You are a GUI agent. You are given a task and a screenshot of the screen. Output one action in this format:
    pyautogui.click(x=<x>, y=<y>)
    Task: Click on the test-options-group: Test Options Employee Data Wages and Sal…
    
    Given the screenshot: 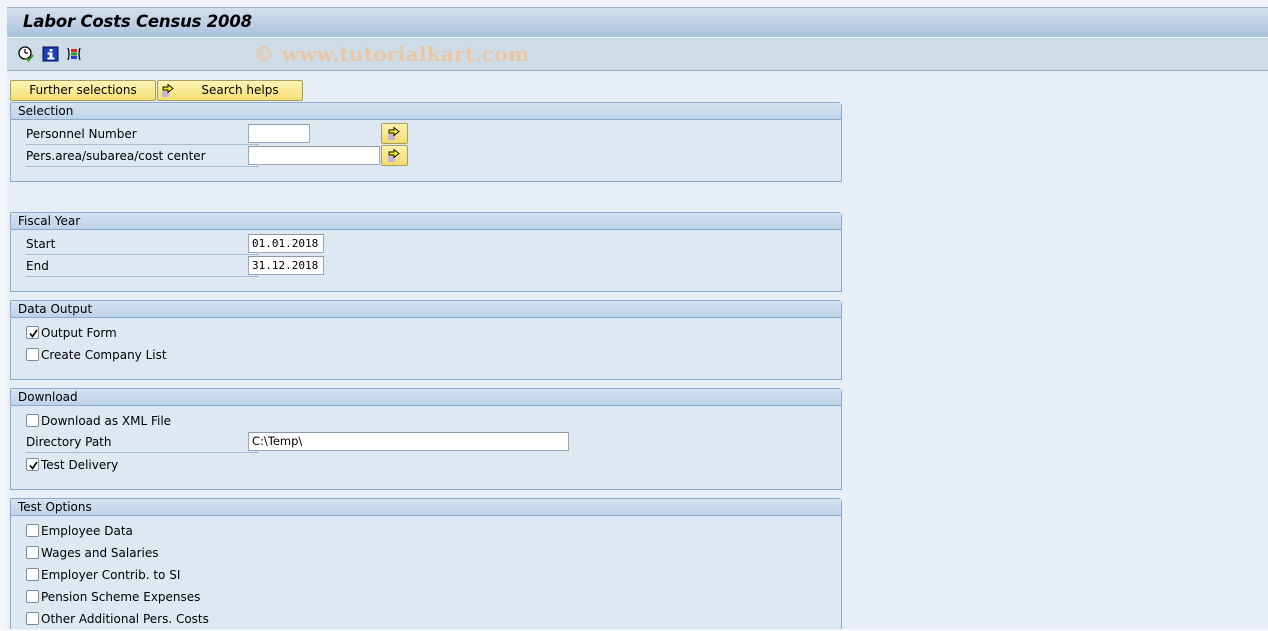 What is the action you would take?
    pyautogui.click(x=426, y=564)
    